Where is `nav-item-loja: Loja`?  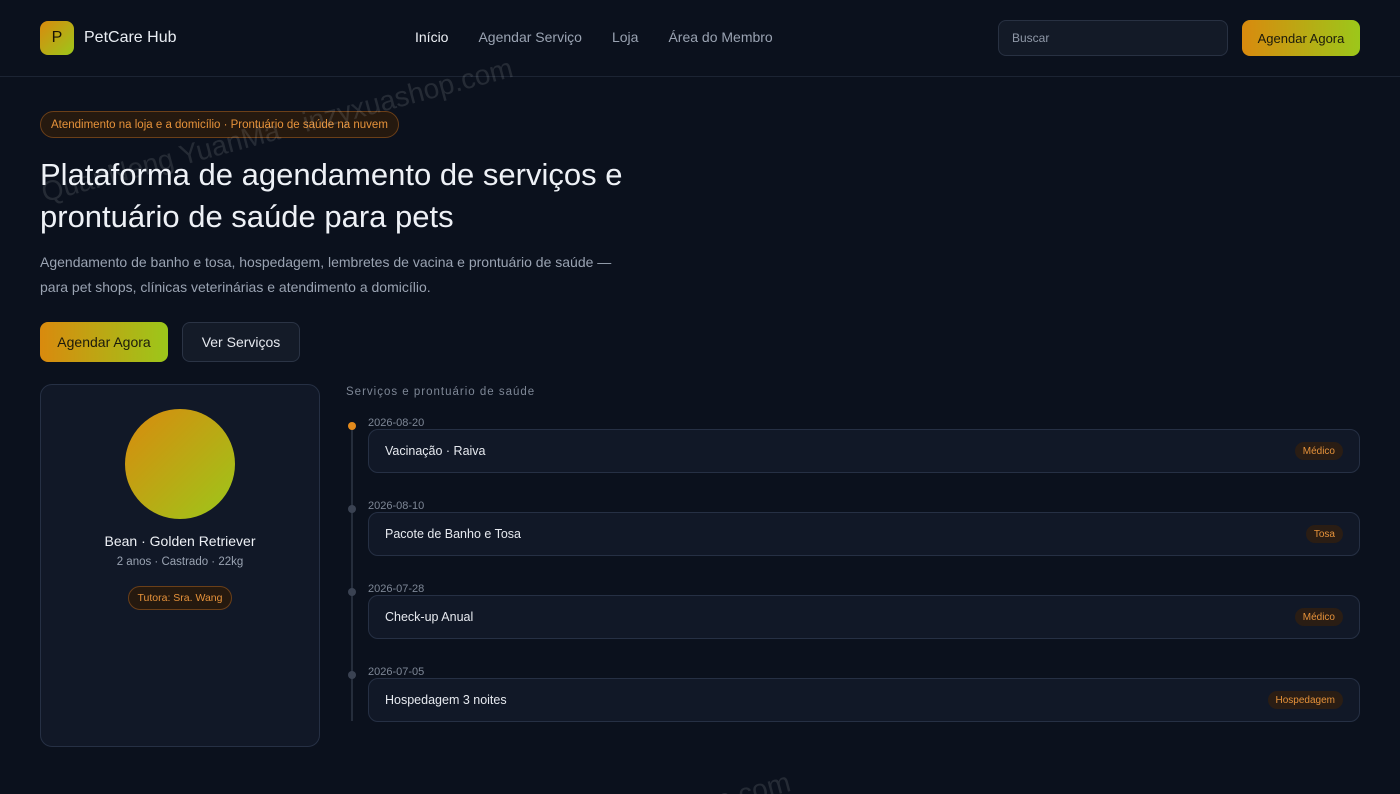
nav-item-loja: Loja is located at coordinates (625, 37).